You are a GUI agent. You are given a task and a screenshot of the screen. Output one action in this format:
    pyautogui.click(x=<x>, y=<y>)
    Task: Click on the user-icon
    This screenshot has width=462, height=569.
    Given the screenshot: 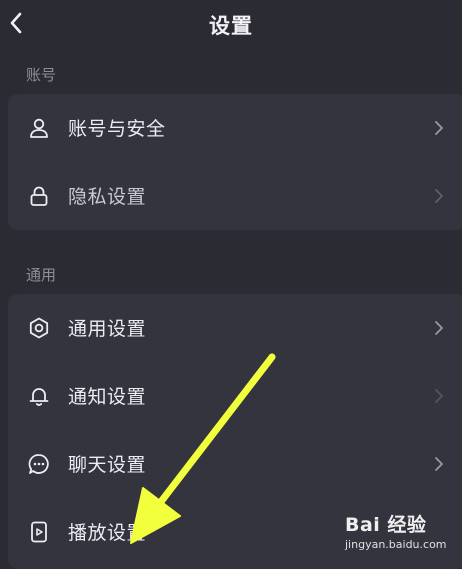 What is the action you would take?
    pyautogui.click(x=39, y=128)
    